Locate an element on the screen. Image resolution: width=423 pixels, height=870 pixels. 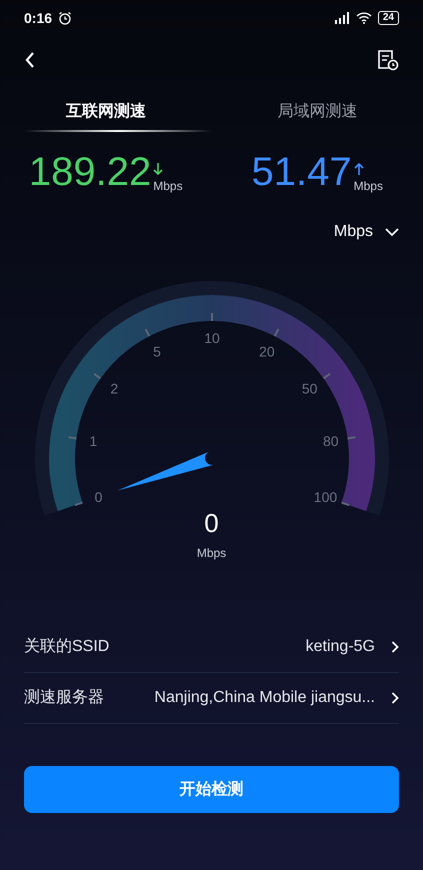
gauge-tick-label: 80 is located at coordinates (330, 440).